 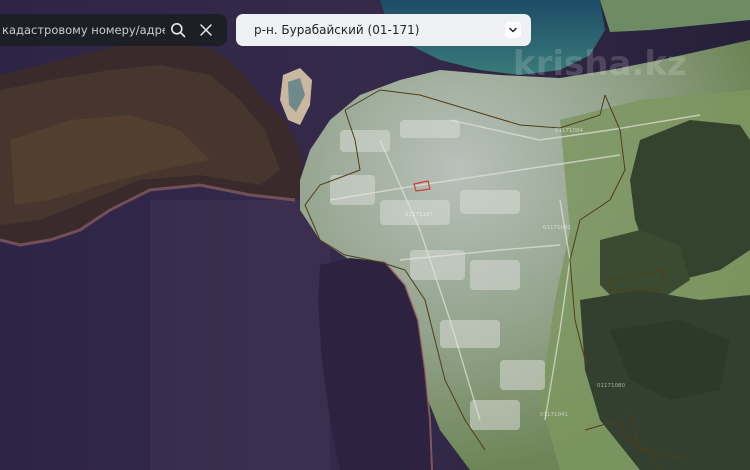 What do you see at coordinates (611, 386) in the screenshot?
I see `parcel-label: 01171080` at bounding box center [611, 386].